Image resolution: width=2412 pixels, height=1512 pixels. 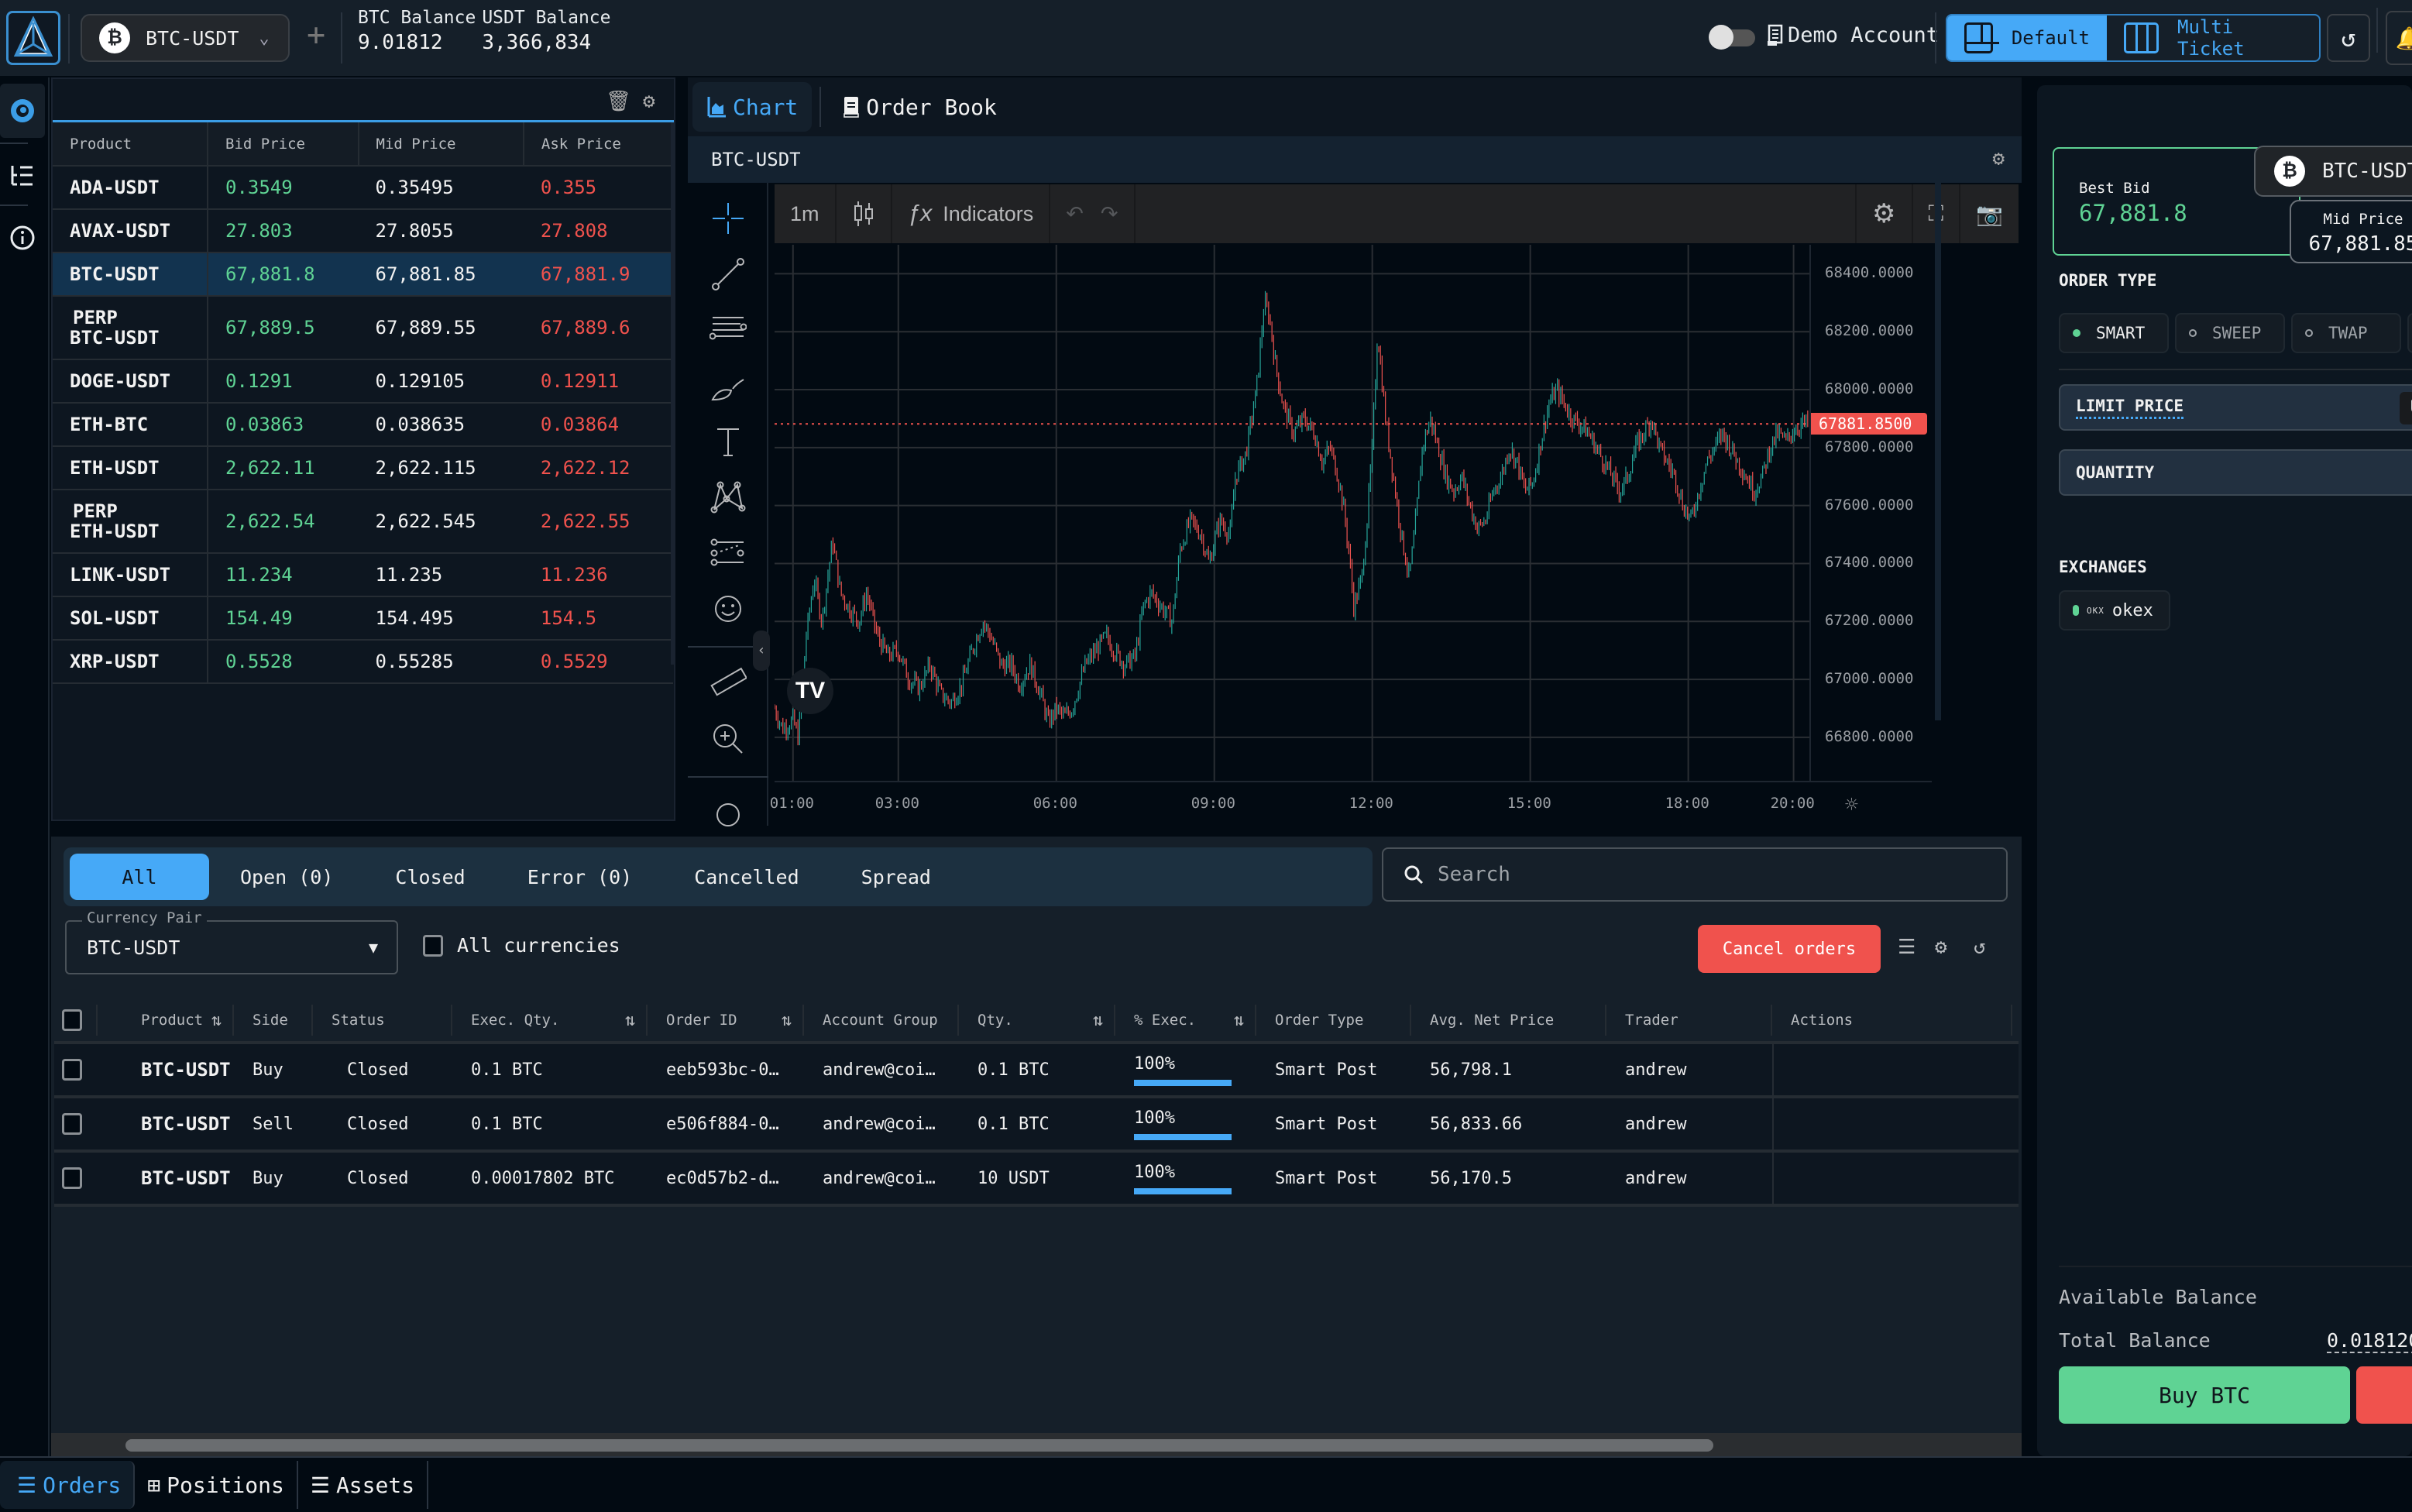 What do you see at coordinates (363, 328) in the screenshot?
I see `watchlist-row: PERP BTC-USDT 67,889.5 67,889.55 67,889.6` at bounding box center [363, 328].